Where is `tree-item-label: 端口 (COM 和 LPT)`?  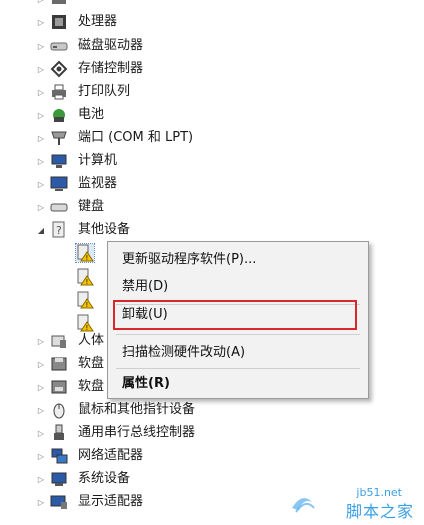 tree-item-label: 端口 (COM 和 LPT) is located at coordinates (136, 137).